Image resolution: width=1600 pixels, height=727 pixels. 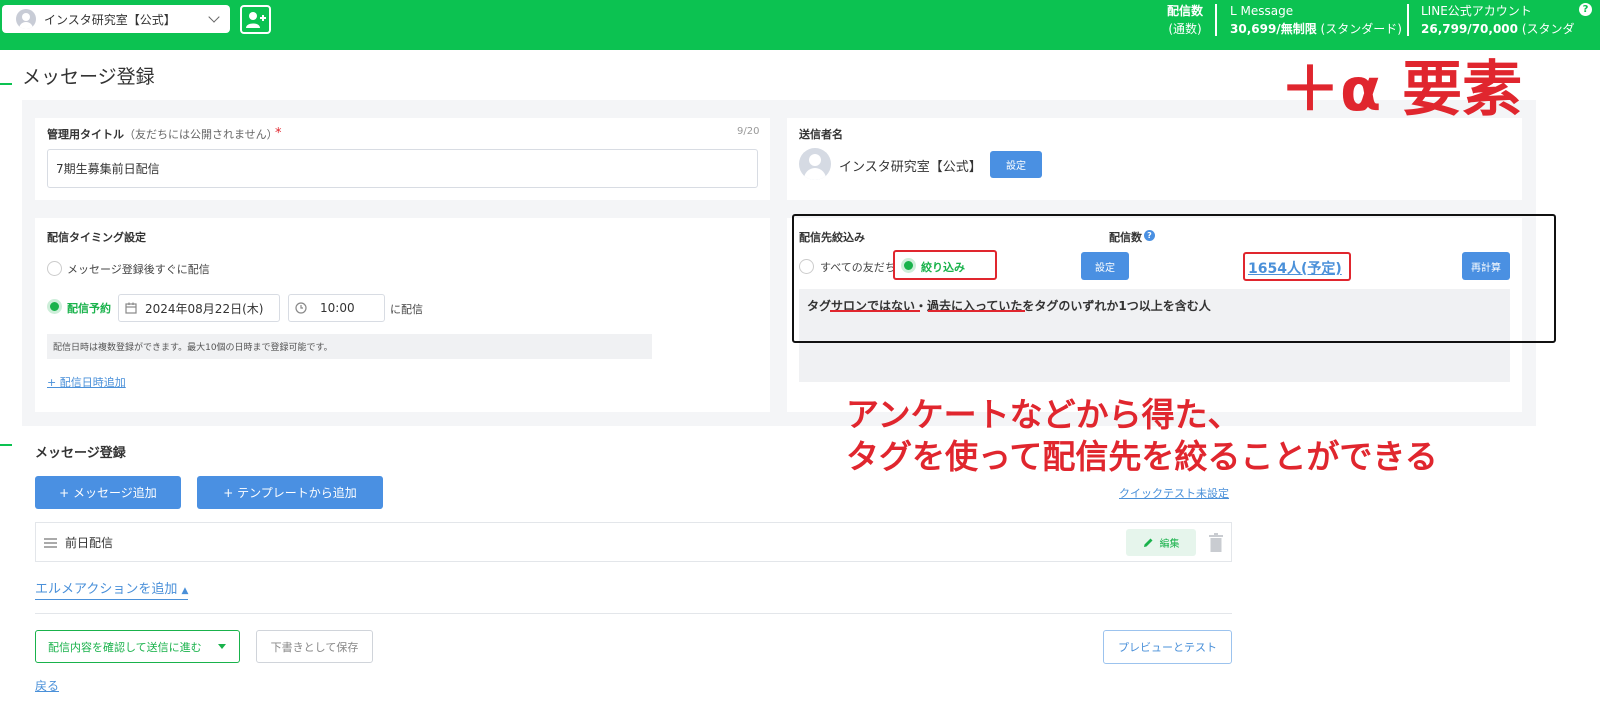 What do you see at coordinates (278, 133) in the screenshot?
I see `required-mark: *` at bounding box center [278, 133].